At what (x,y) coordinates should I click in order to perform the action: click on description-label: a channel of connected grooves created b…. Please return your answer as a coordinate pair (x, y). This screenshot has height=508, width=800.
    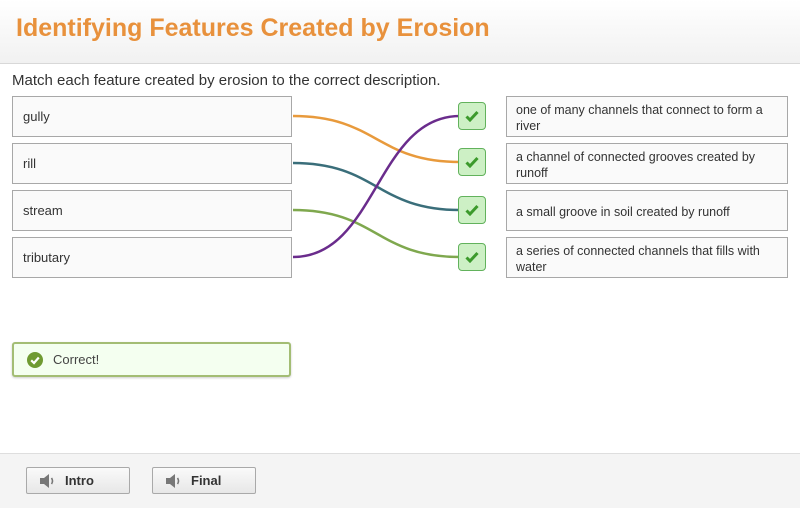
    Looking at the image, I should click on (636, 165).